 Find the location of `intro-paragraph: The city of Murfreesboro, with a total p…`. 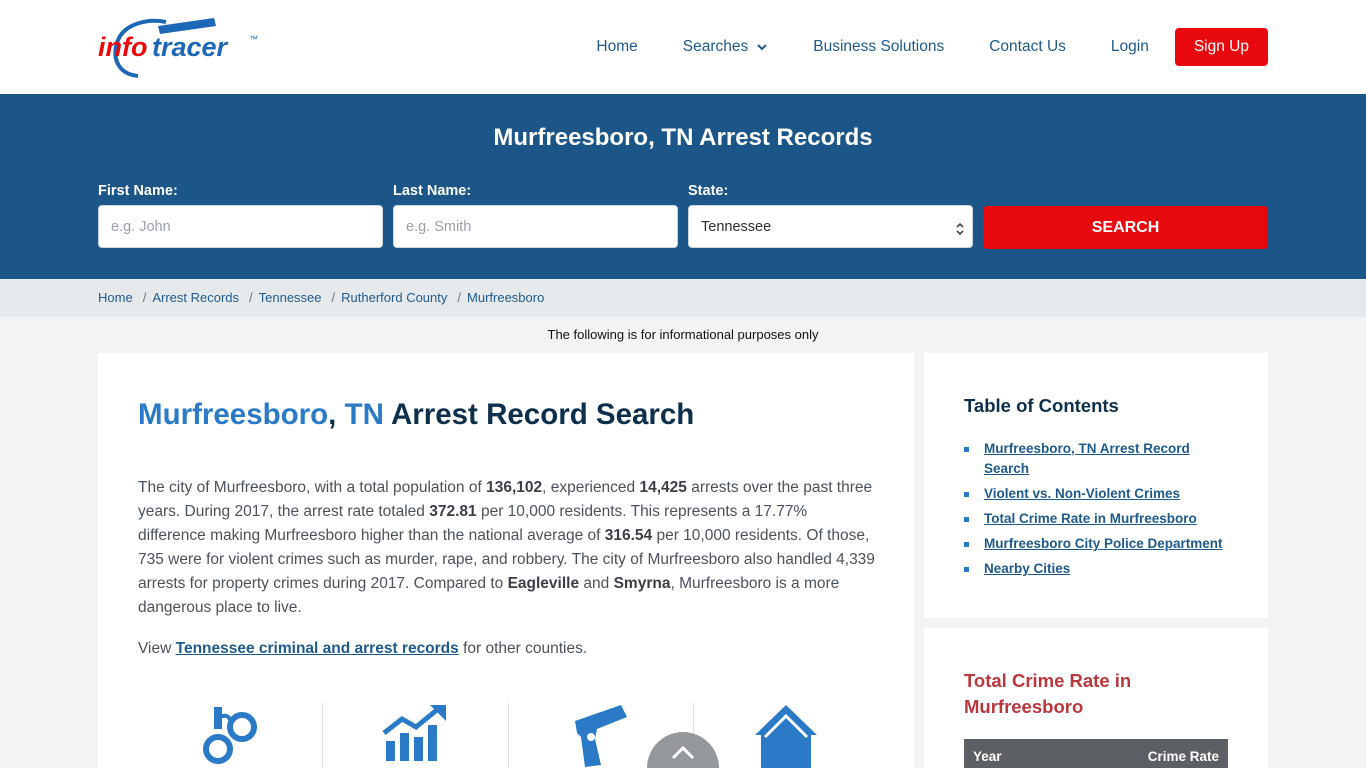

intro-paragraph: The city of Murfreesboro, with a total p… is located at coordinates (508, 548).